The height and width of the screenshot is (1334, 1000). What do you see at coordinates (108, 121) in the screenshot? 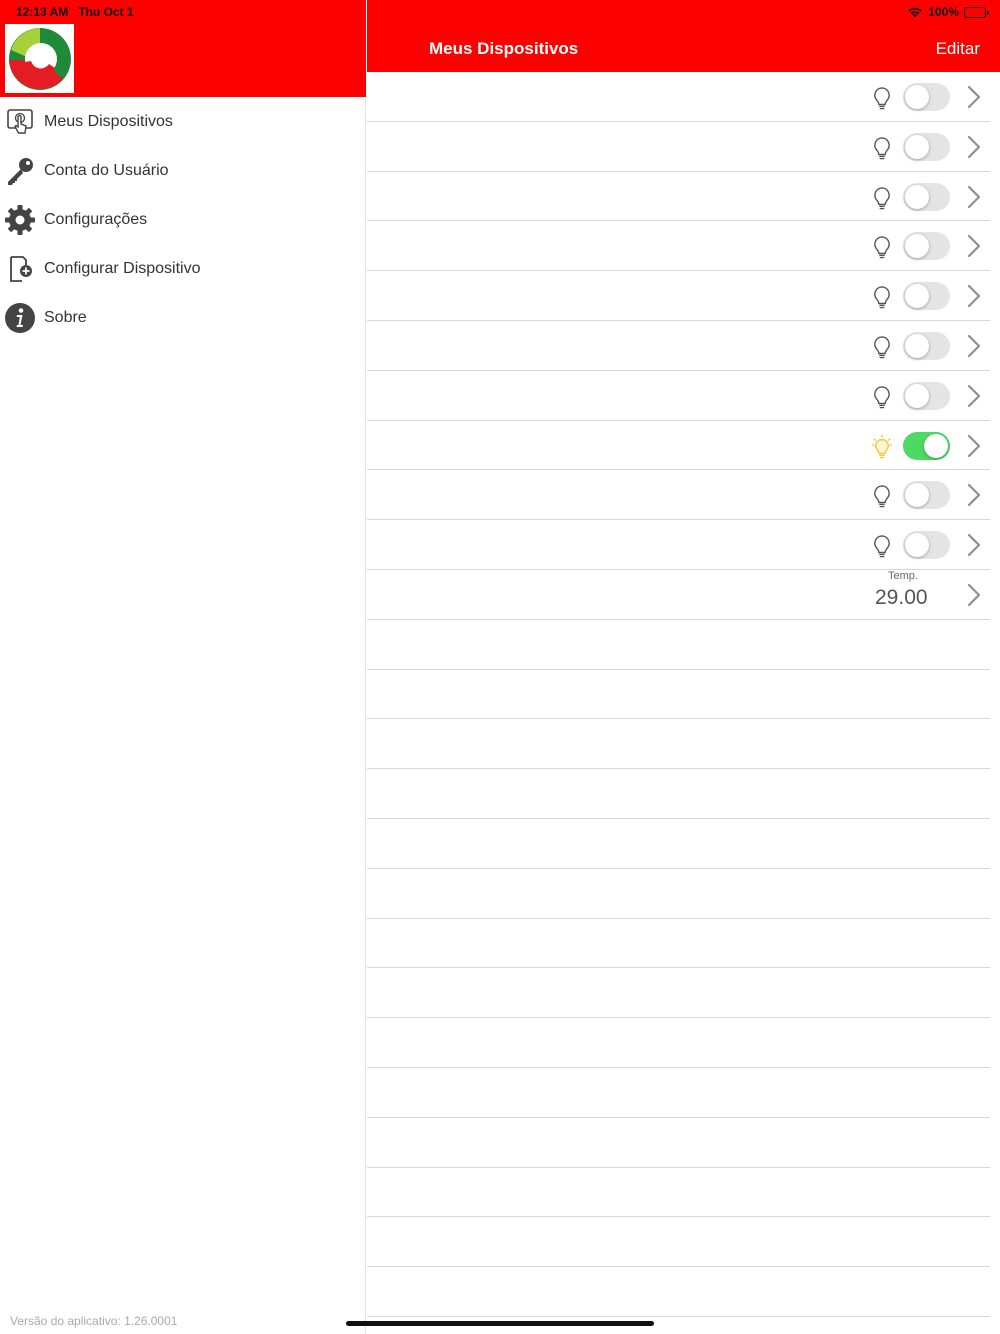
I see `menu-label: Meus Dispositivos` at bounding box center [108, 121].